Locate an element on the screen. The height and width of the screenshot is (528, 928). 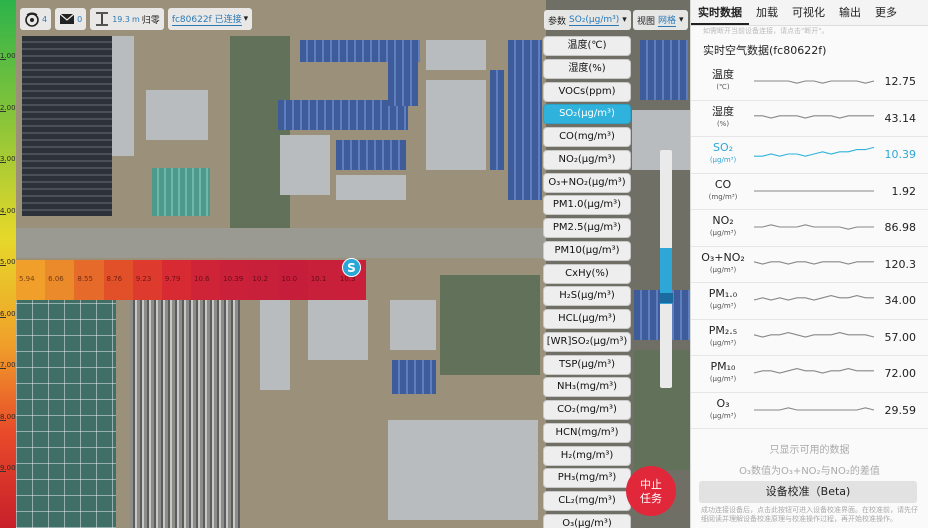
sensor-name-block: 温度 (℃) is located at coordinates (723, 81).